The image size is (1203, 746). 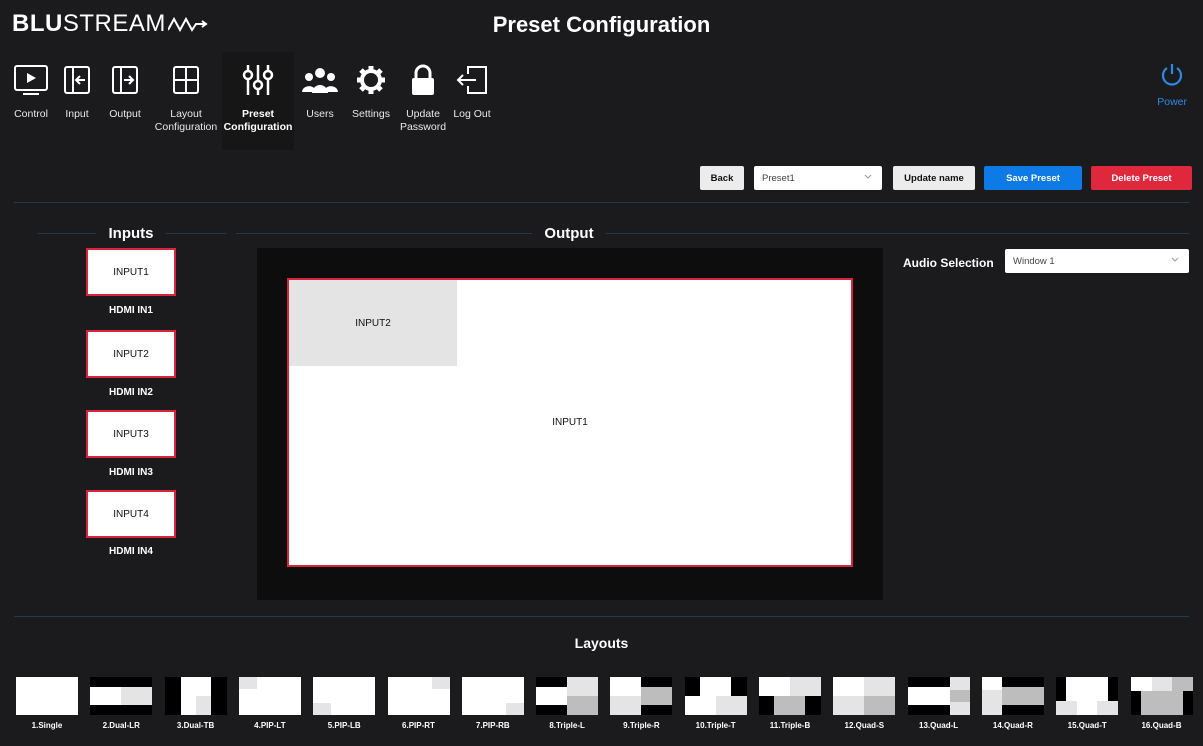 I want to click on nav-label: Output, so click(x=125, y=114).